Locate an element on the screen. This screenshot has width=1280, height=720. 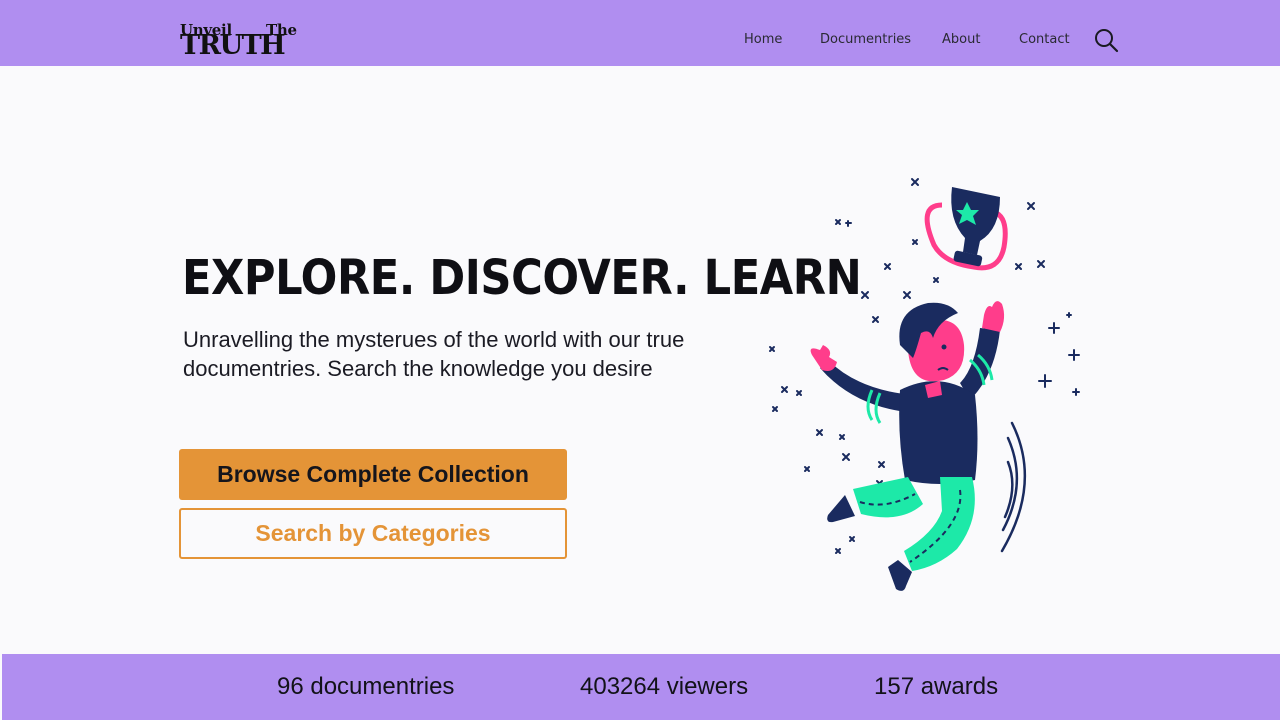
search-button is located at coordinates (1106, 40).